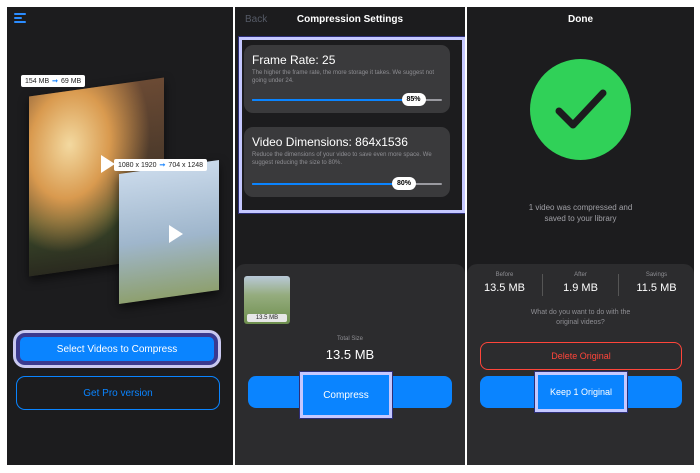 The height and width of the screenshot is (473, 700). What do you see at coordinates (346, 395) in the screenshot?
I see `compress-button: Compress` at bounding box center [346, 395].